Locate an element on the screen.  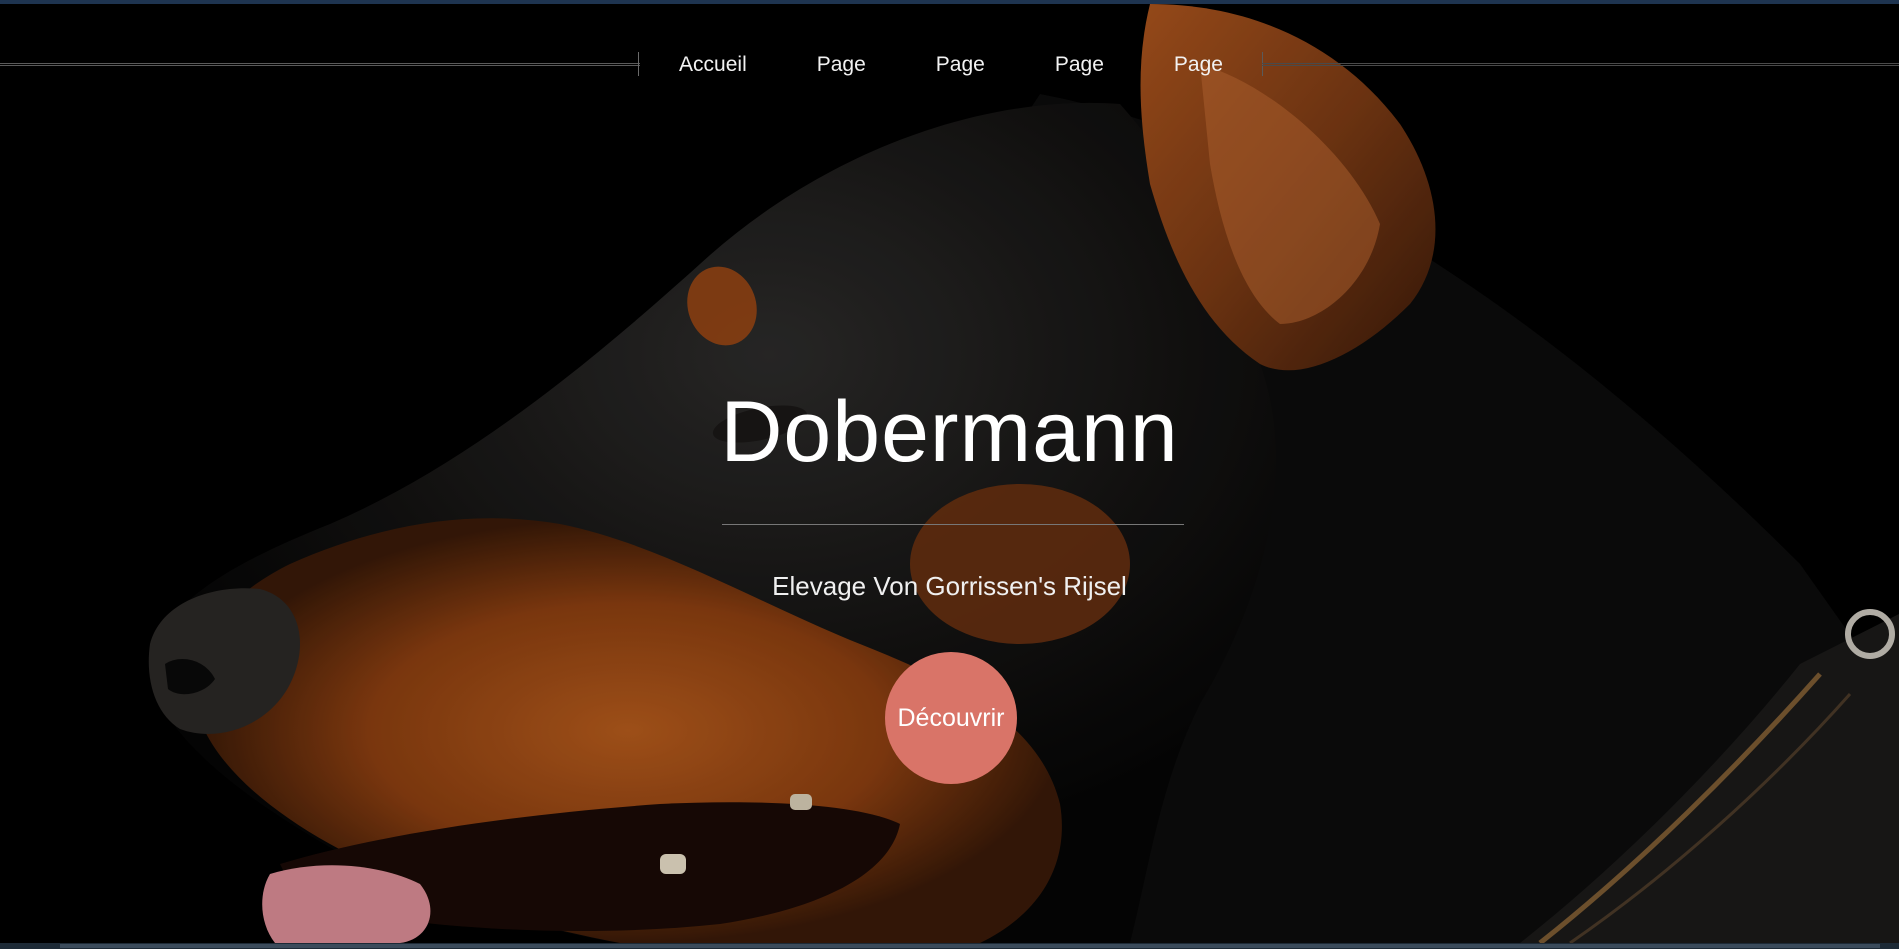
nav-decorative-rule-left is located at coordinates (320, 64).